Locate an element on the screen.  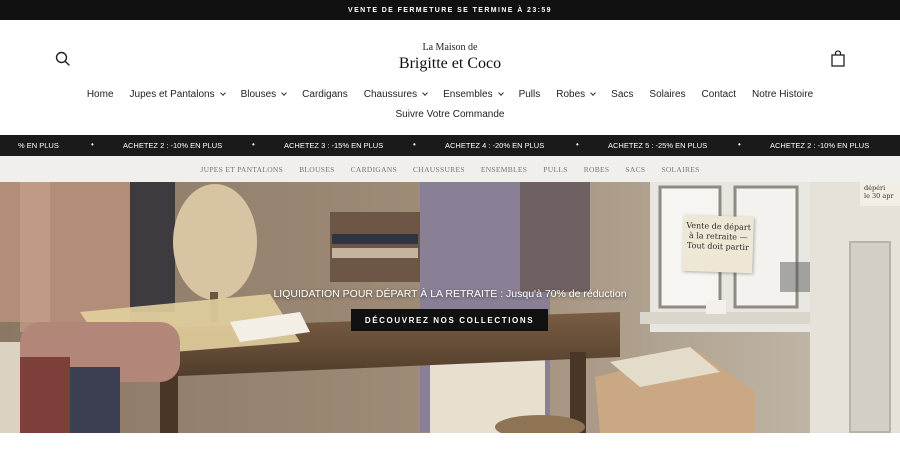
nav-item-robes: Robes is located at coordinates (576, 94).